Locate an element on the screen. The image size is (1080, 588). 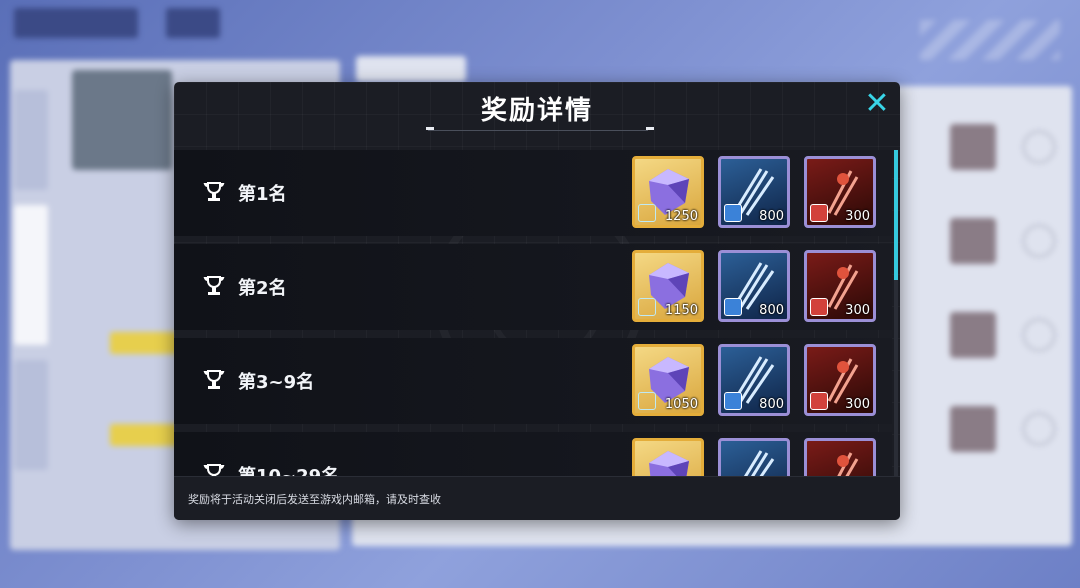
scrollbar-thumb is located at coordinates (896, 215).